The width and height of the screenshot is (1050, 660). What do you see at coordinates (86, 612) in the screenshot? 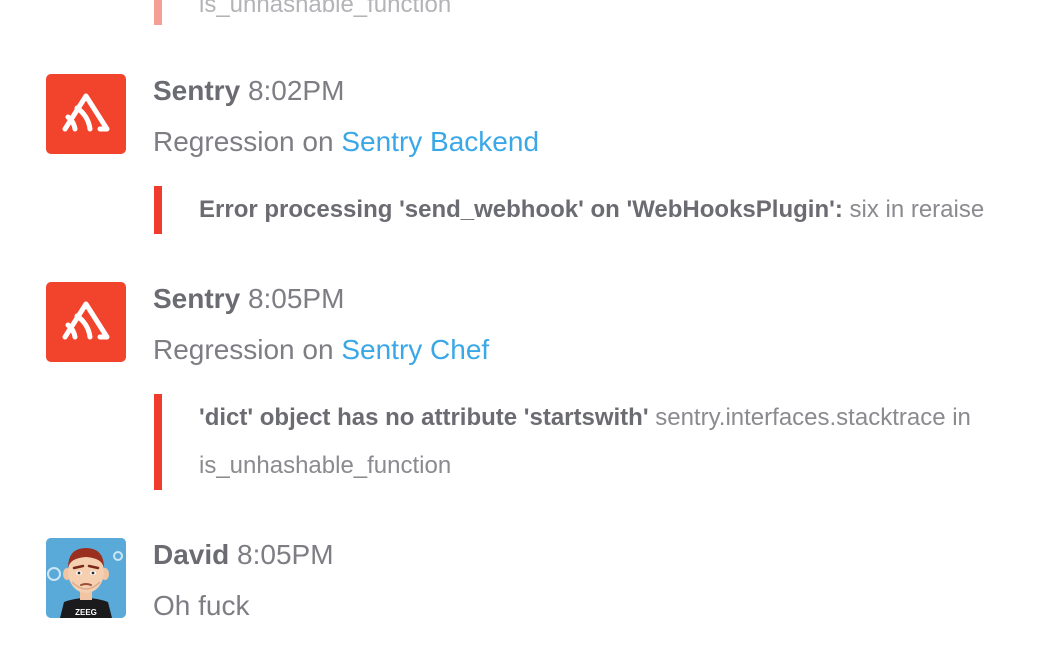
I see `avatar-caption: ZEEG` at bounding box center [86, 612].